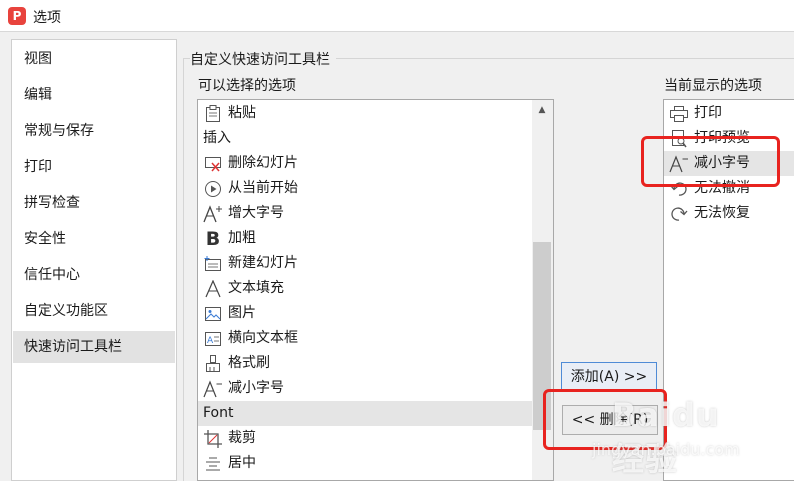 The width and height of the screenshot is (794, 481). What do you see at coordinates (213, 214) in the screenshot?
I see `increase-font-icon` at bounding box center [213, 214].